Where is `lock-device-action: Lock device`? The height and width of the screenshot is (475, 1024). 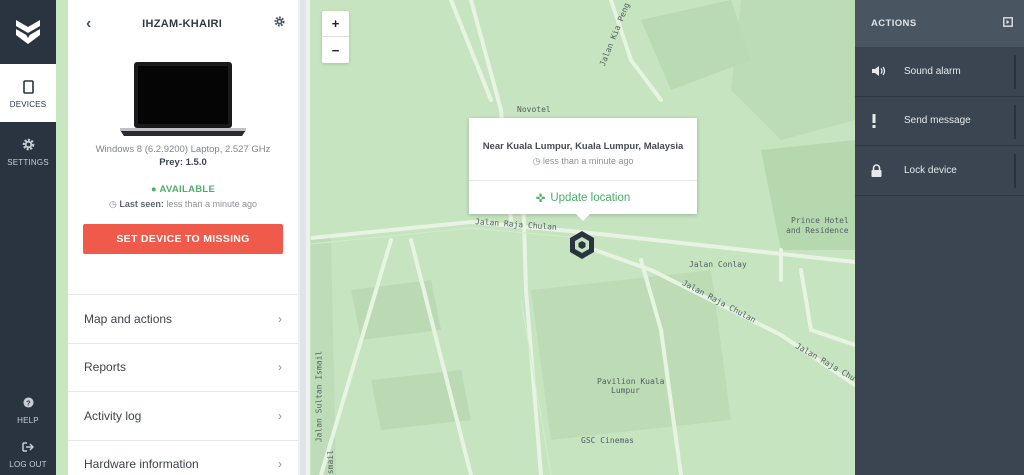
lock-device-action: Lock device is located at coordinates (939, 171).